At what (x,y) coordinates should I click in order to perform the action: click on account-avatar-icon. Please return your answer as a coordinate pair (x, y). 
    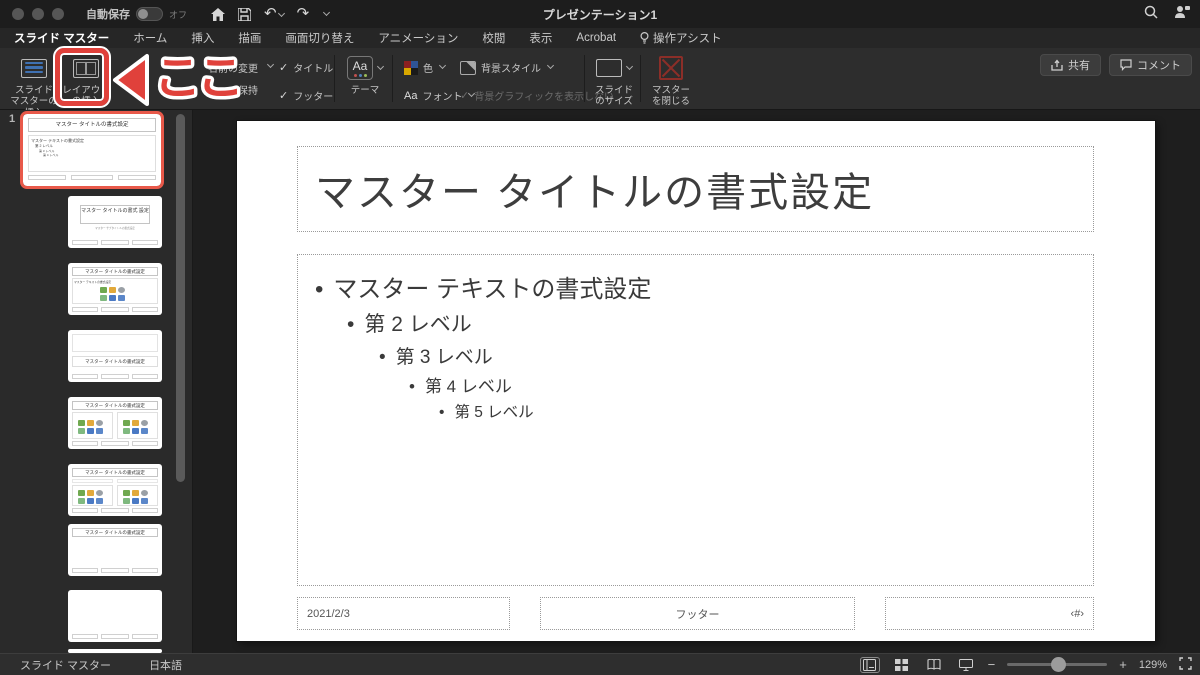
    Looking at the image, I should click on (1182, 14).